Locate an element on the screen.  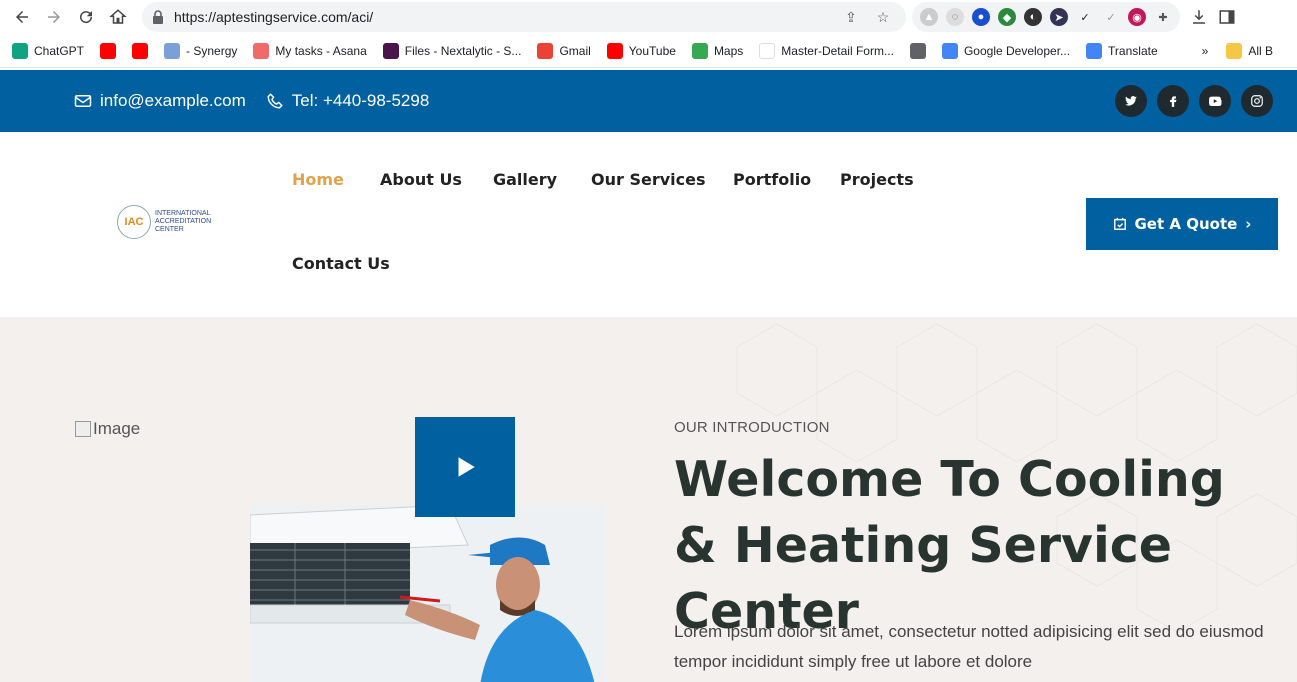
reload-icon is located at coordinates (86, 17).